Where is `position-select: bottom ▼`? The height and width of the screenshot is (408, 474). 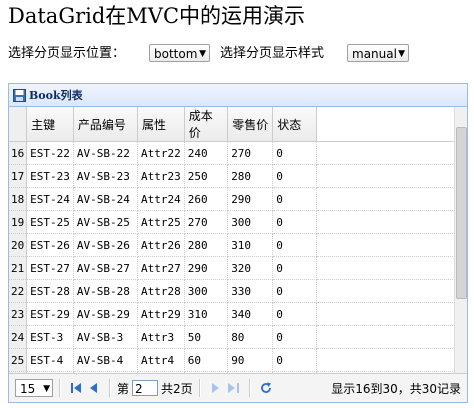 position-select: bottom ▼ is located at coordinates (179, 53).